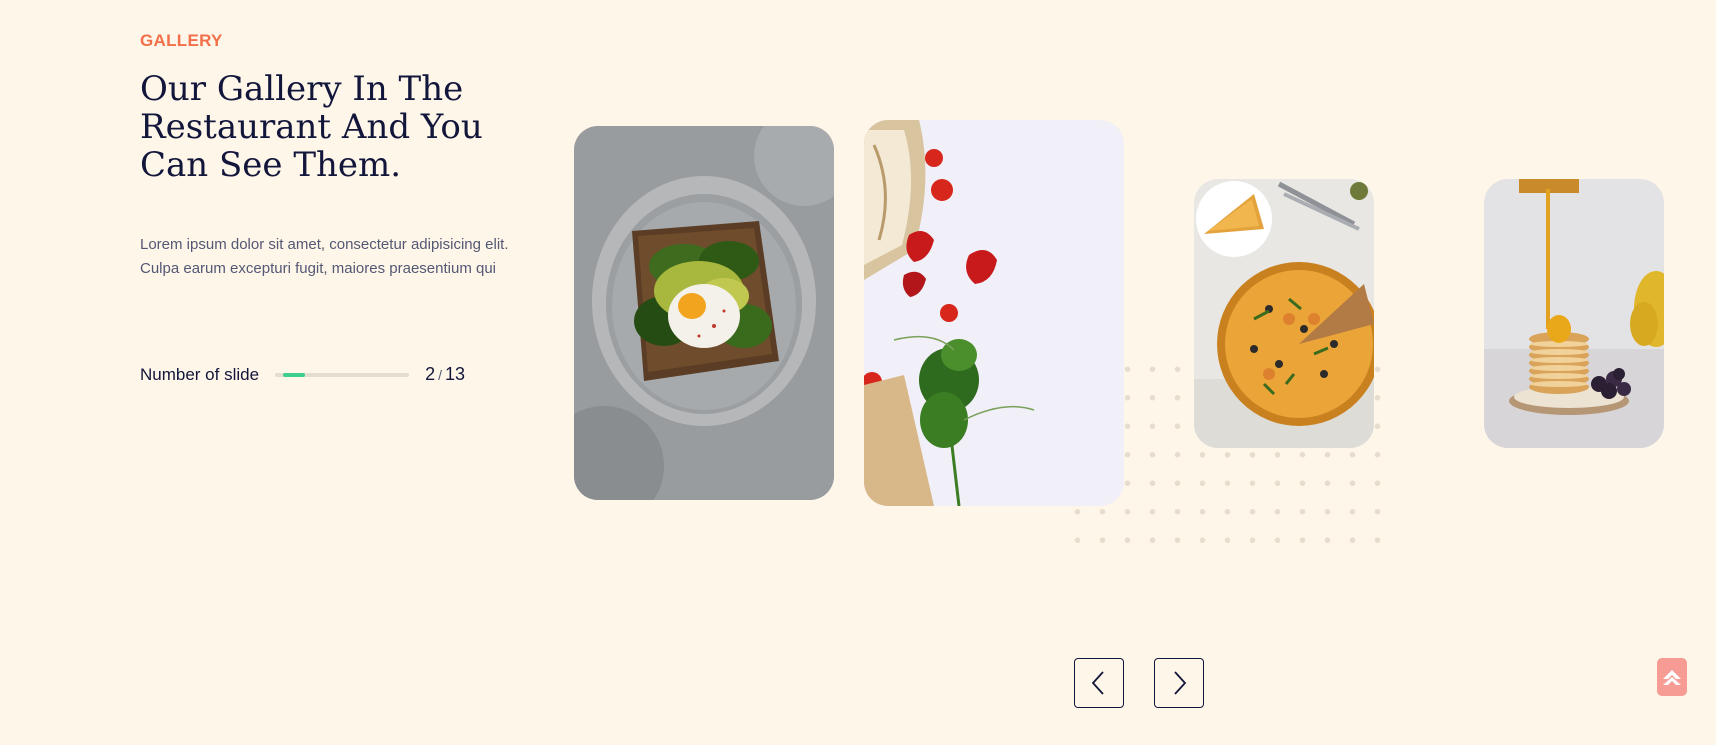  I want to click on ingredients-image, so click(994, 313).